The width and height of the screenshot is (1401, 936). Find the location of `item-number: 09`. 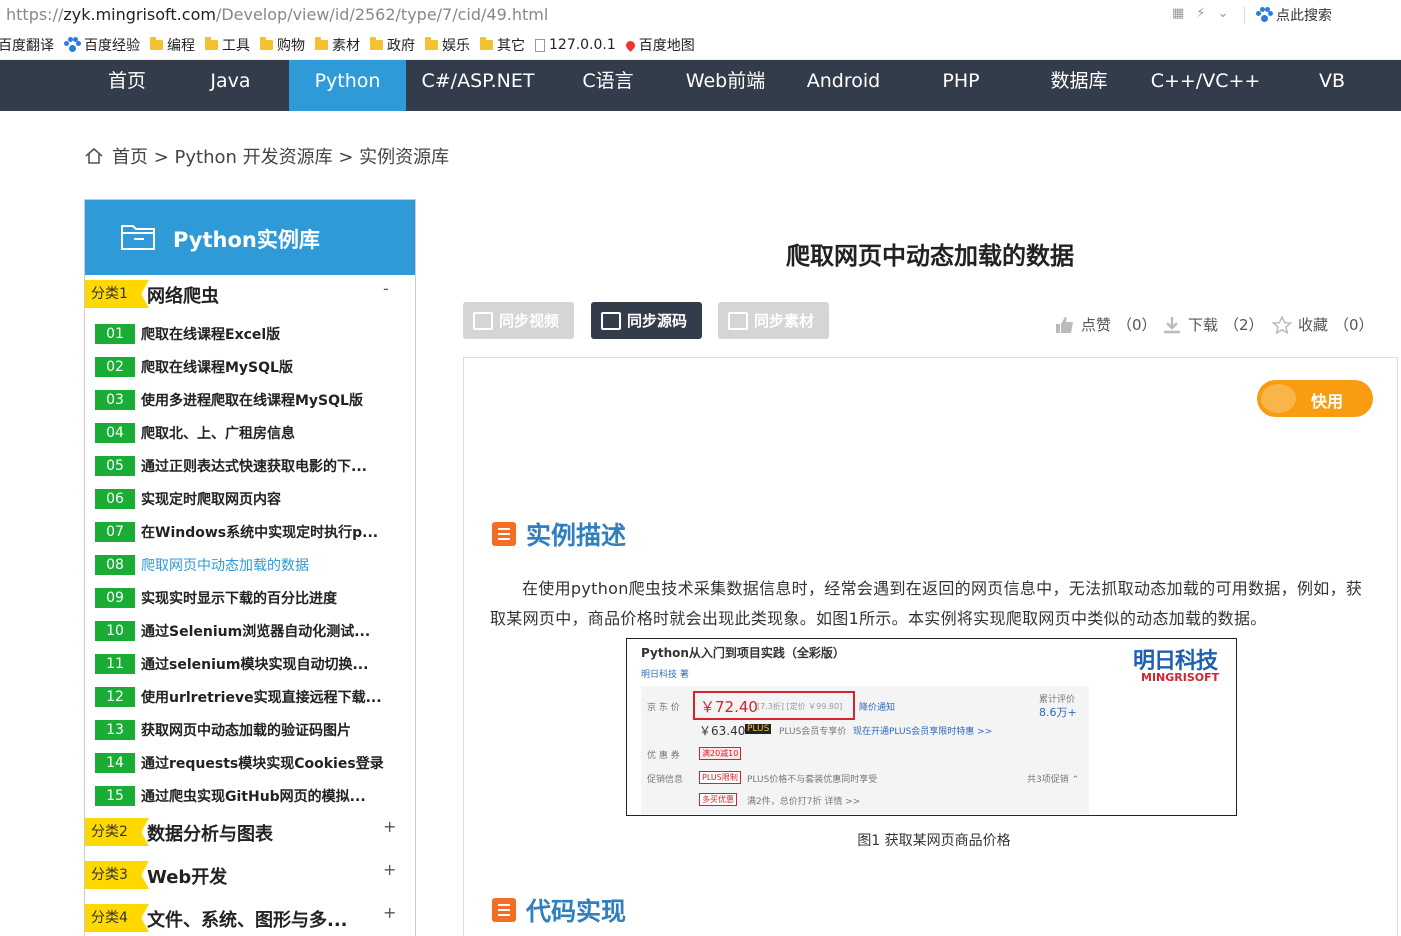

item-number: 09 is located at coordinates (115, 598).